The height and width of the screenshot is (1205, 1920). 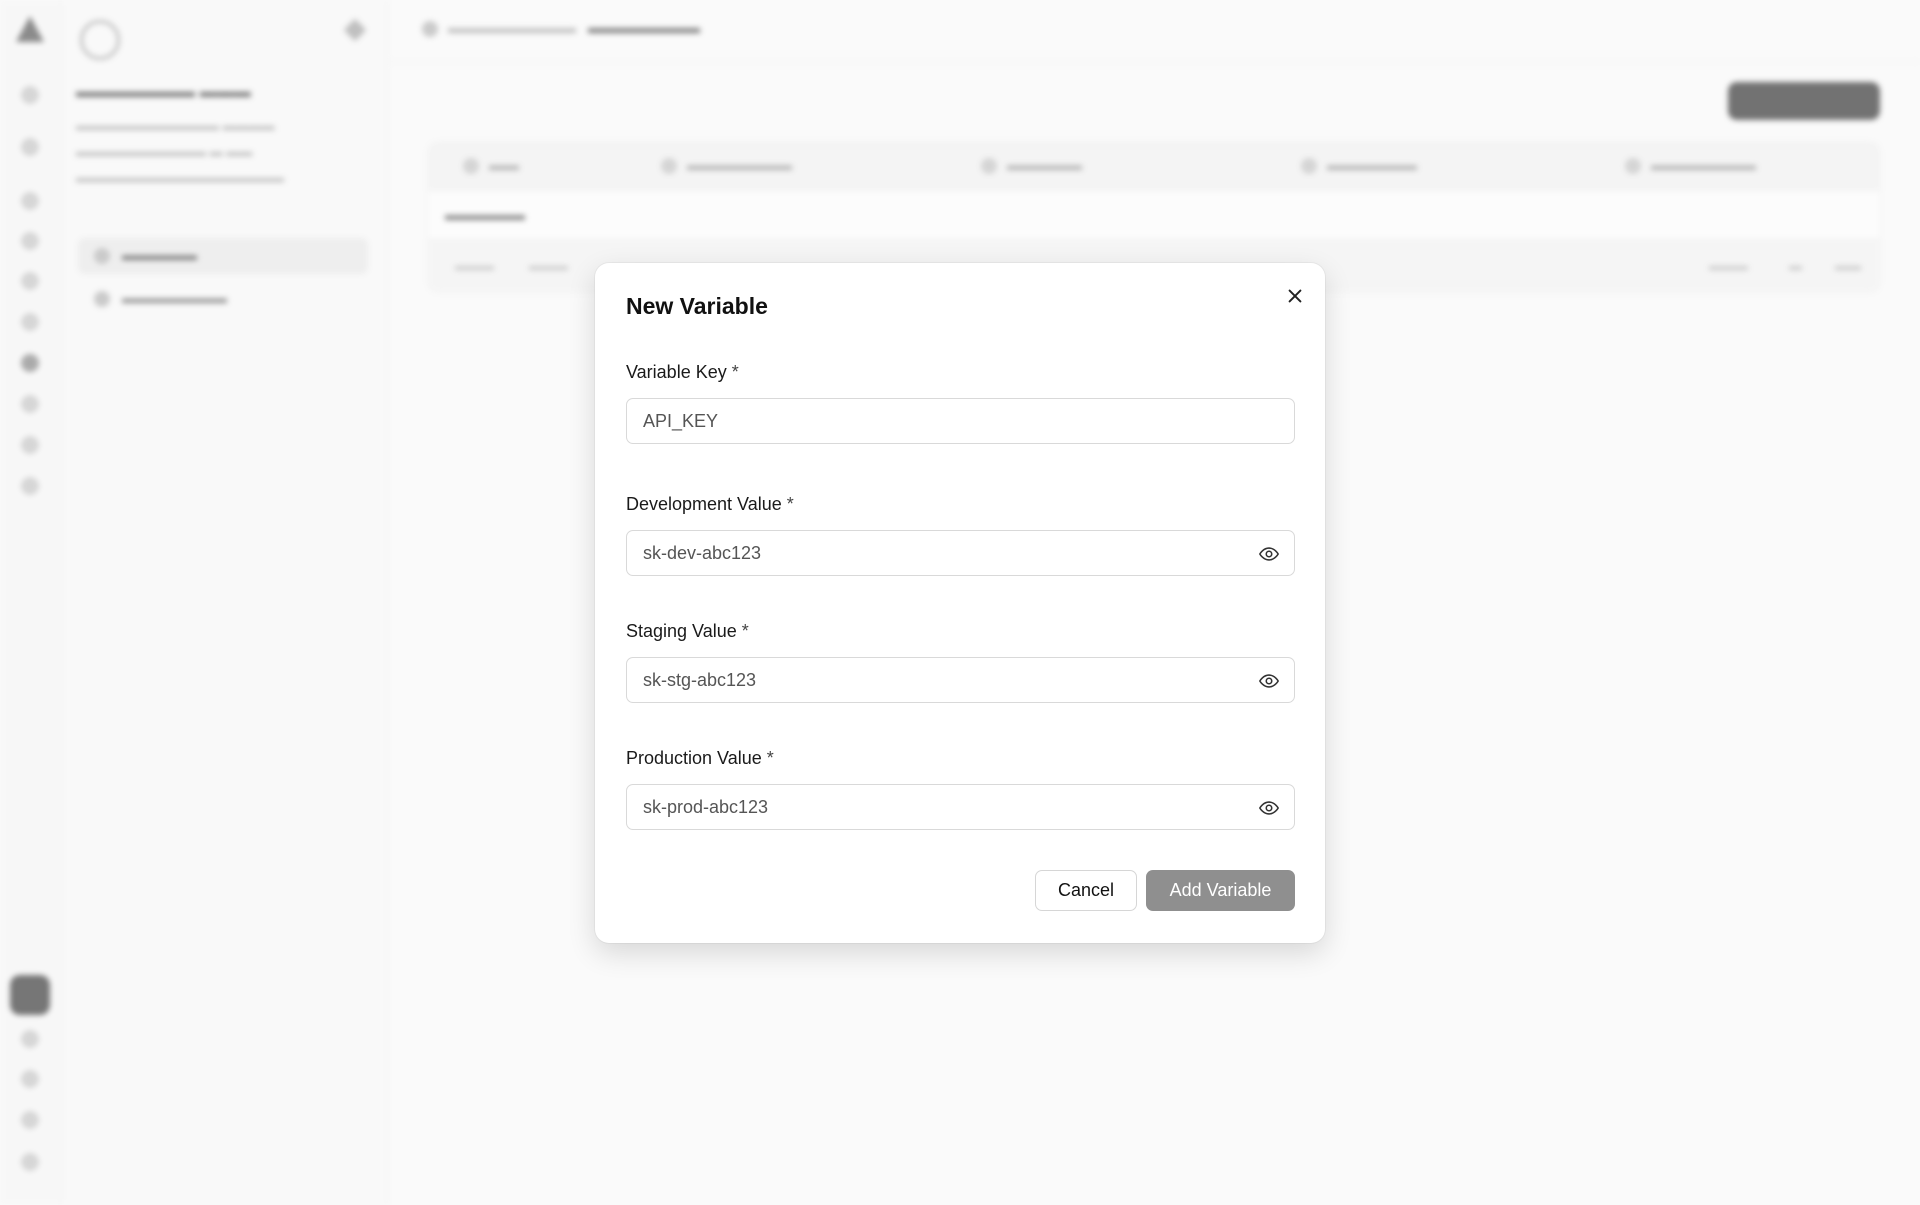 What do you see at coordinates (697, 306) in the screenshot?
I see `dialog-title: New Variable` at bounding box center [697, 306].